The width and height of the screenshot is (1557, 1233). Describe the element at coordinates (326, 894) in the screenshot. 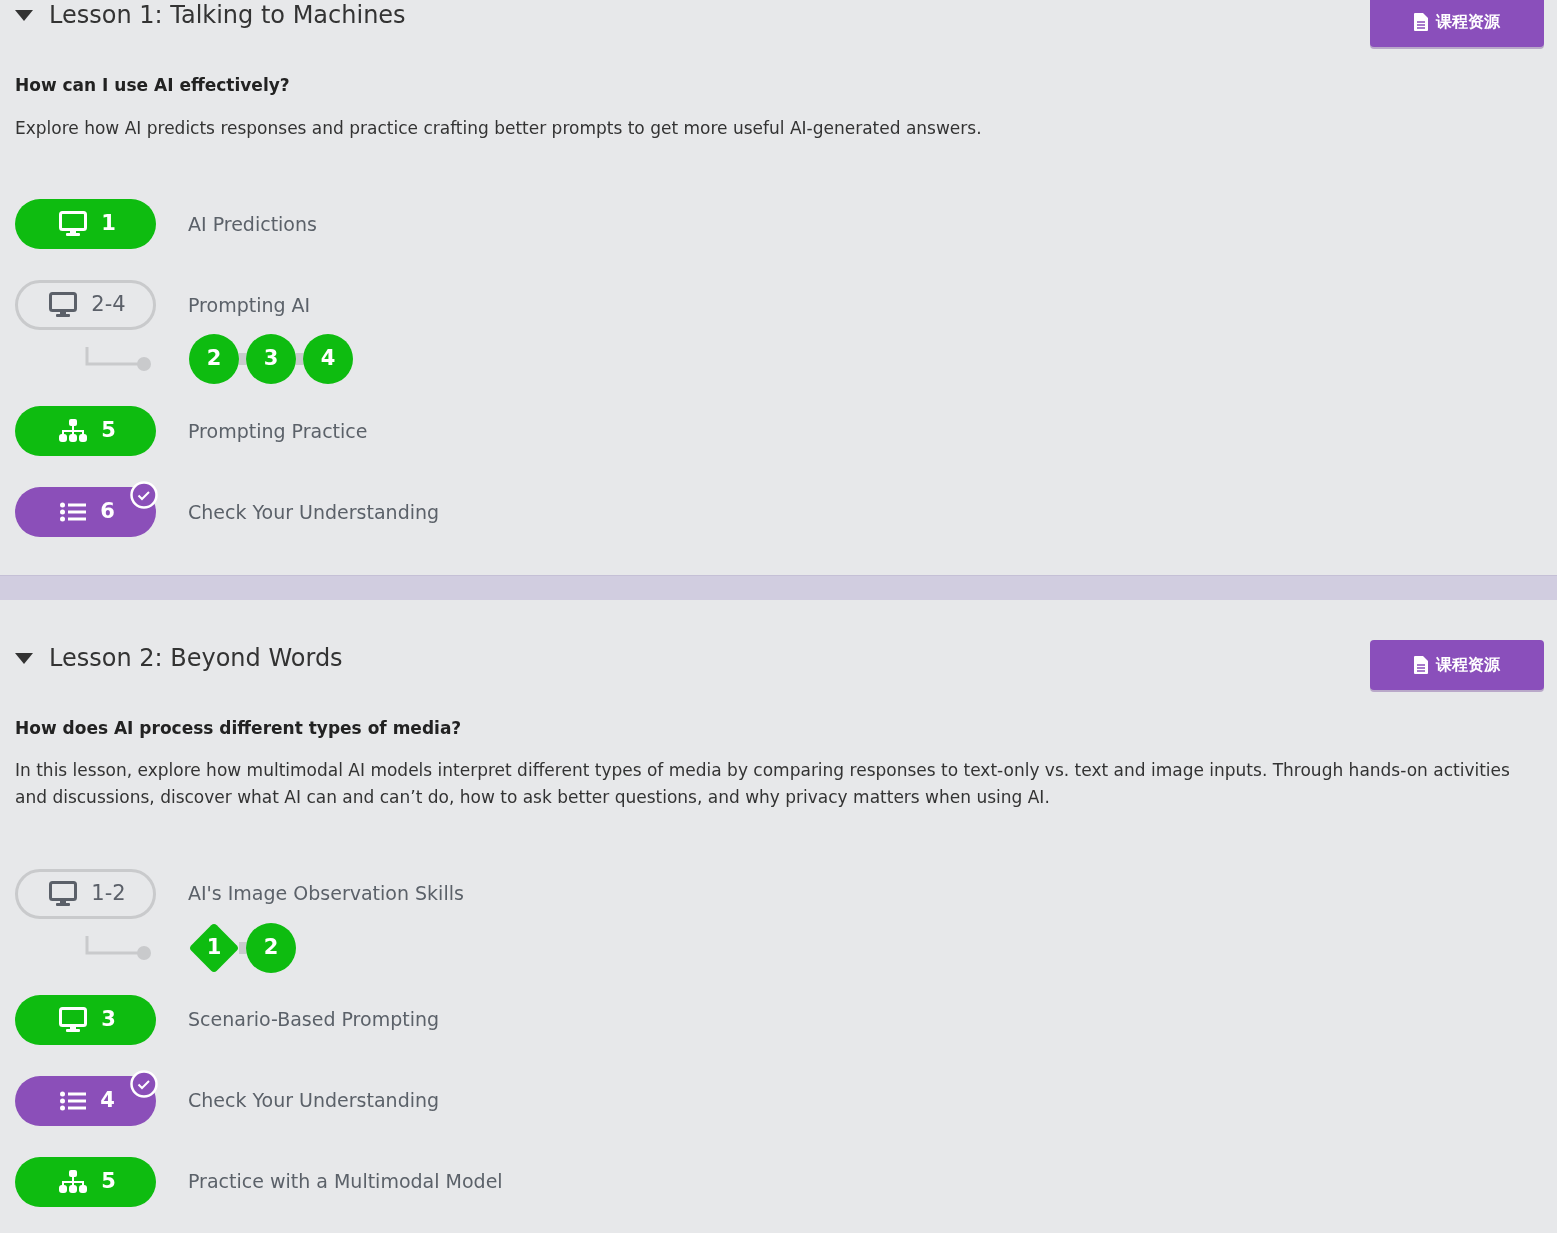

I see `level-title: AI's Image Observation Skills` at that location.